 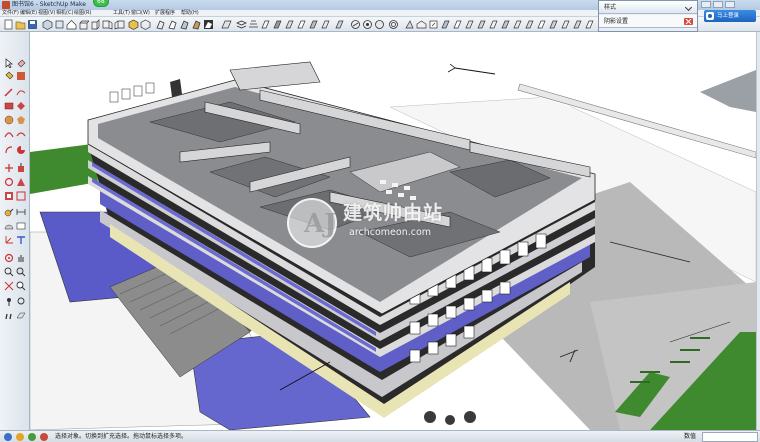 What do you see at coordinates (8, 437) in the screenshot?
I see `geolocation-icon` at bounding box center [8, 437].